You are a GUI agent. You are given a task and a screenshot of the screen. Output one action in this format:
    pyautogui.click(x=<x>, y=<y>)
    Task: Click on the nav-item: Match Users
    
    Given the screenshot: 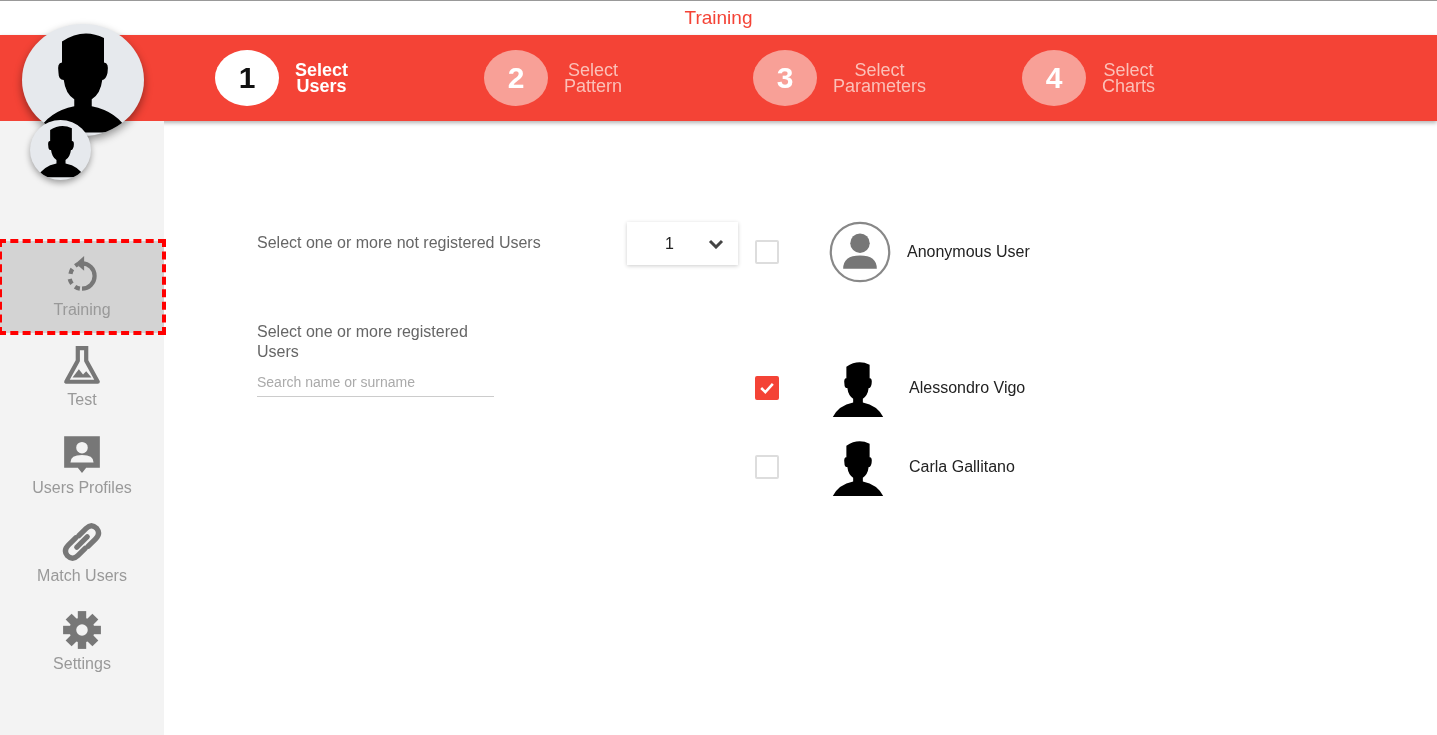 What is the action you would take?
    pyautogui.click(x=82, y=553)
    